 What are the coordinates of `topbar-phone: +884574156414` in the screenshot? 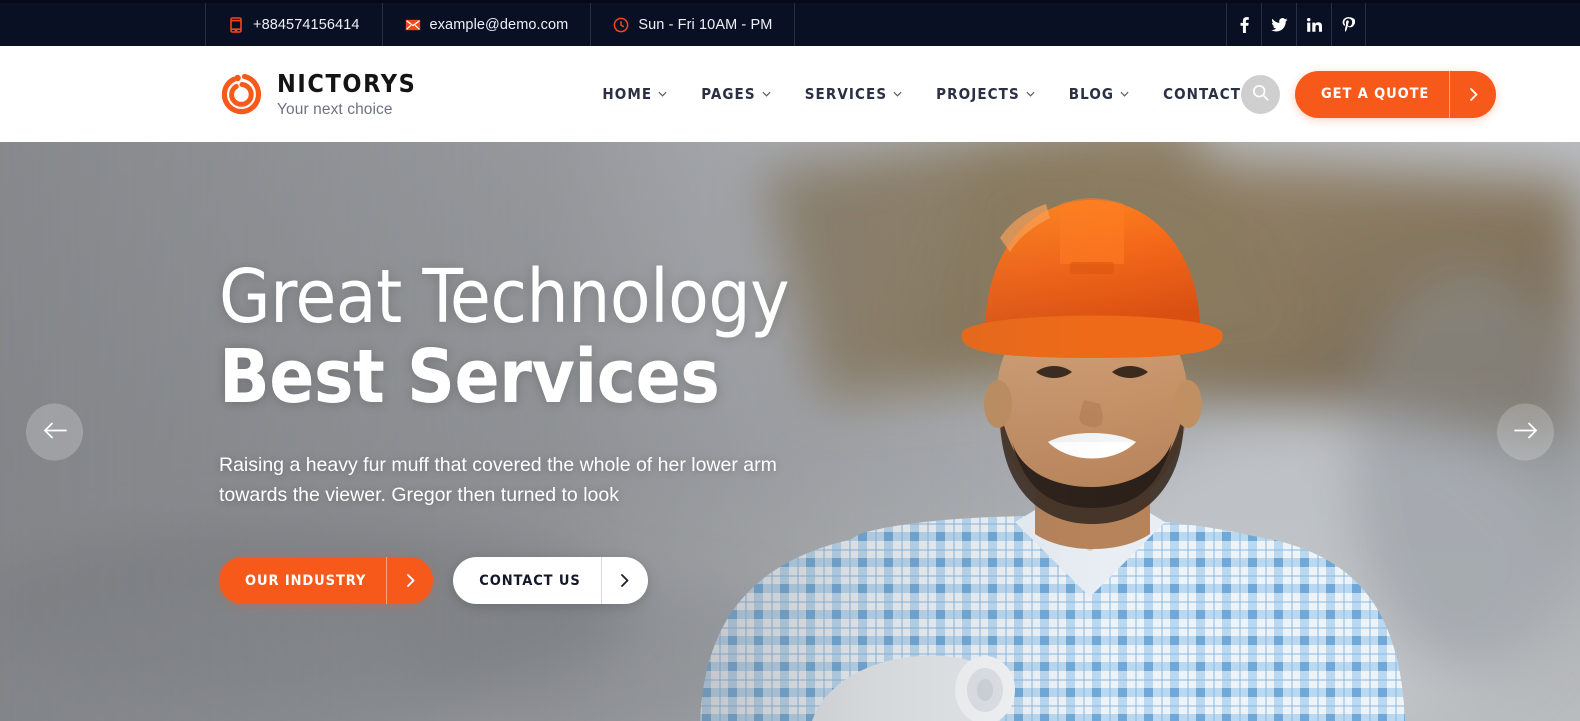 It's located at (294, 24).